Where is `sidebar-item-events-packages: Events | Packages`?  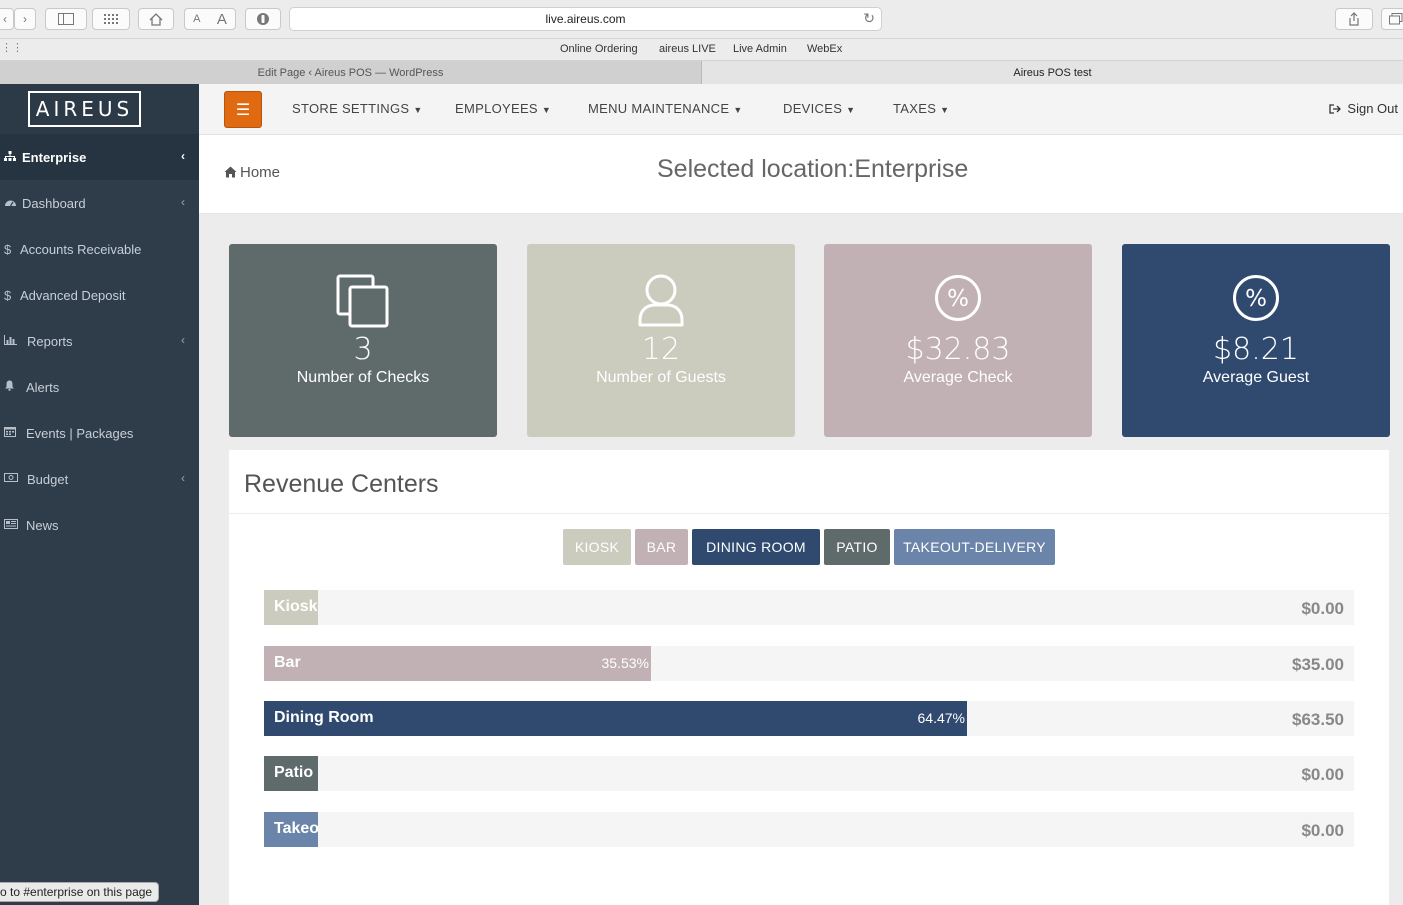
sidebar-item-events-packages: Events | Packages is located at coordinates (99, 433).